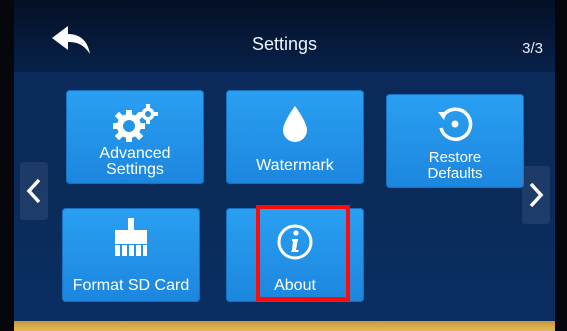 This screenshot has width=567, height=331. I want to click on tile-label-line: Defaults, so click(455, 173).